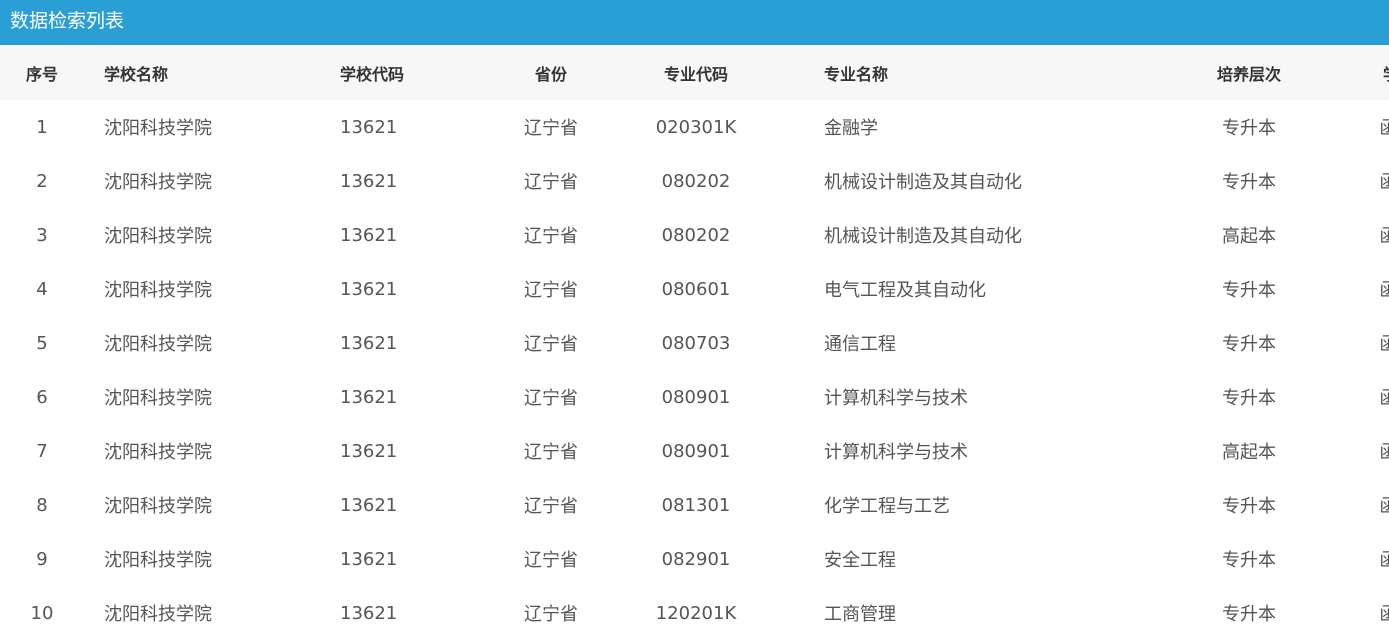  Describe the element at coordinates (1351, 72) in the screenshot. I see `column-header-study-mode: 学习形式` at that location.